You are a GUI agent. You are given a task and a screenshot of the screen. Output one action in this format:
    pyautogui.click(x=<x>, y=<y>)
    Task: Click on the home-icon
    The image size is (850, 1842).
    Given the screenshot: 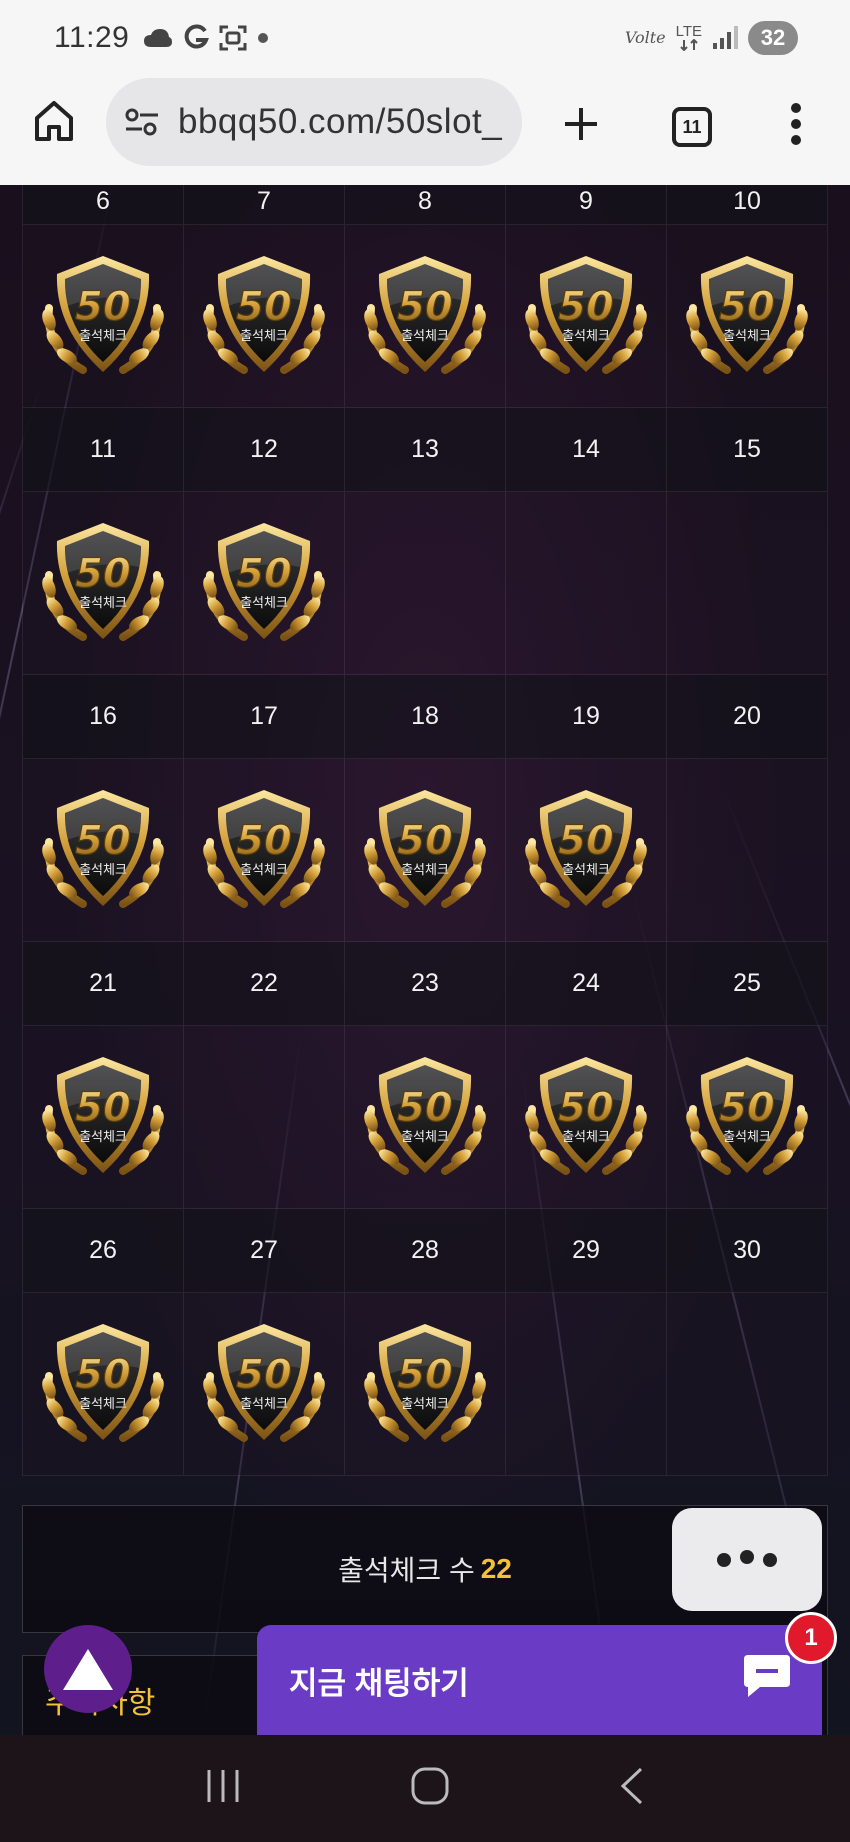 What is the action you would take?
    pyautogui.click(x=54, y=121)
    